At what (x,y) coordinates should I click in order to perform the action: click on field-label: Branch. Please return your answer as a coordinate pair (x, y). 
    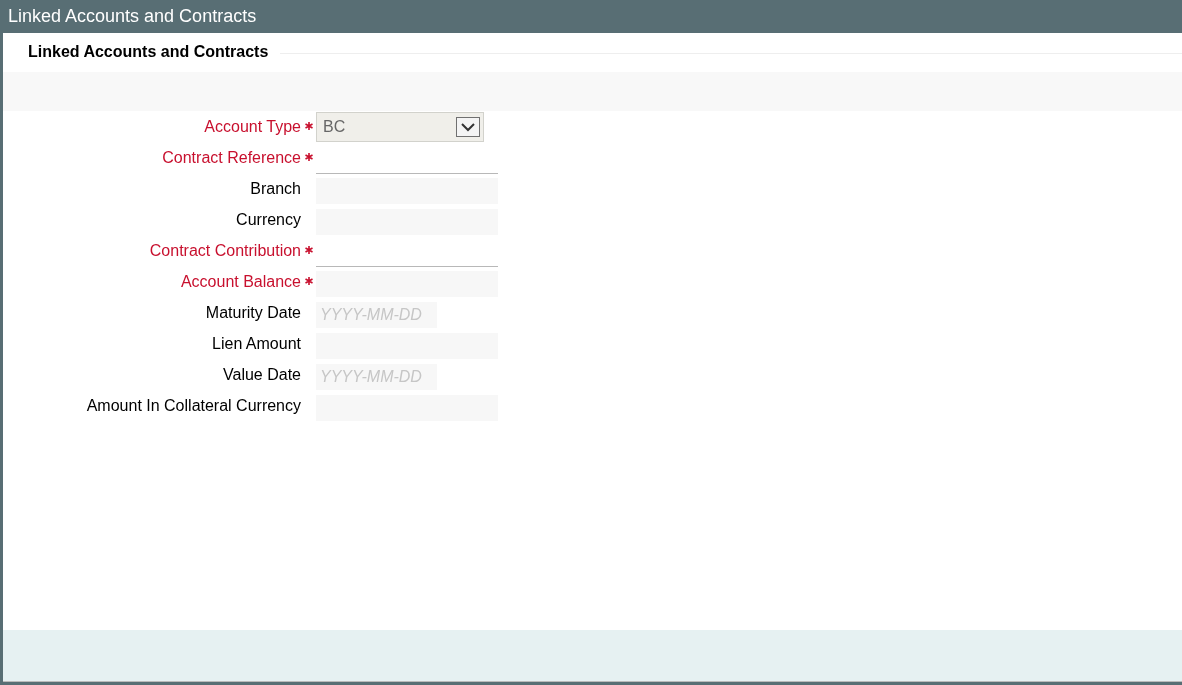
    Looking at the image, I should click on (275, 188).